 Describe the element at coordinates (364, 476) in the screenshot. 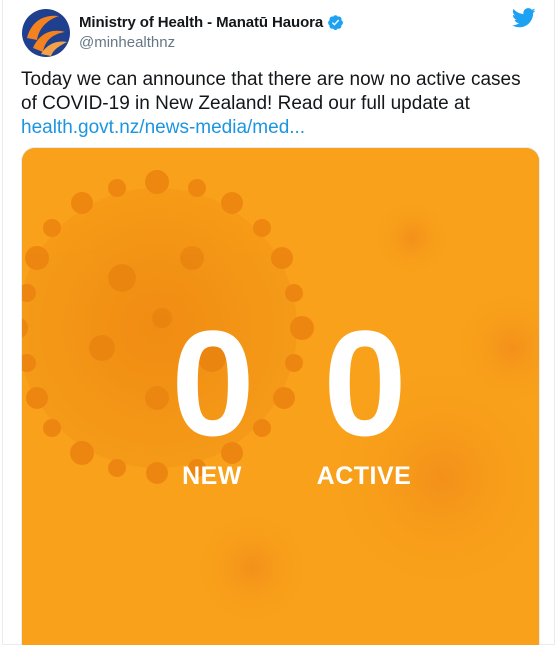

I see `active-cases-label: ACTIVE` at that location.